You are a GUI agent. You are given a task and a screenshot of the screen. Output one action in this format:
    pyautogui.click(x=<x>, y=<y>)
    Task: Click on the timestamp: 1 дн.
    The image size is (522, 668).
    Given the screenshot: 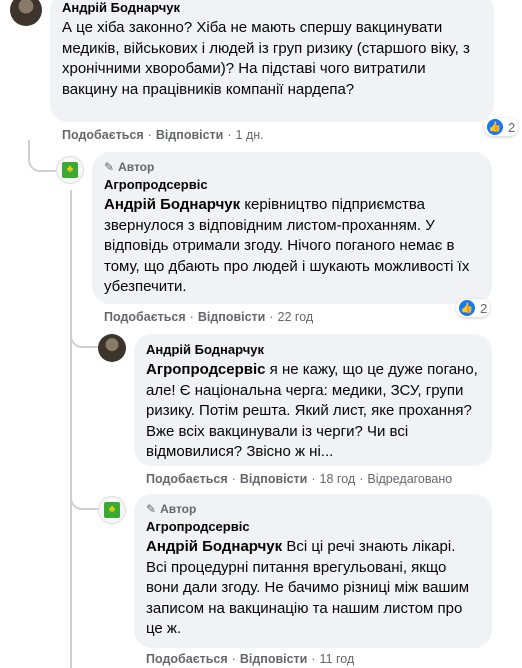 What is the action you would take?
    pyautogui.click(x=250, y=135)
    